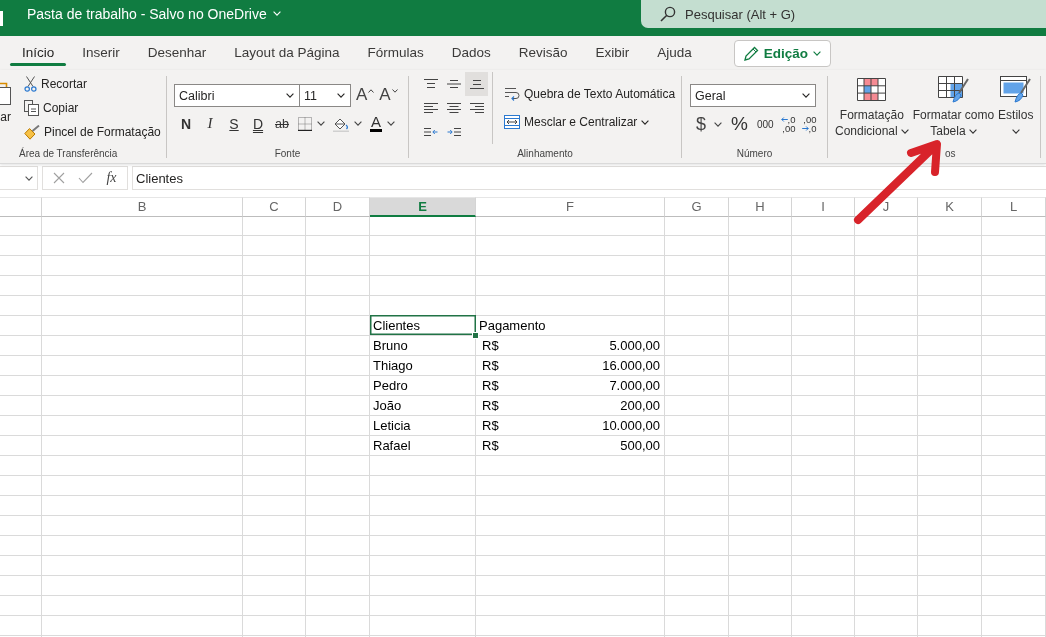  Describe the element at coordinates (430, 132) in the screenshot. I see `decrease-indent-icon` at that location.